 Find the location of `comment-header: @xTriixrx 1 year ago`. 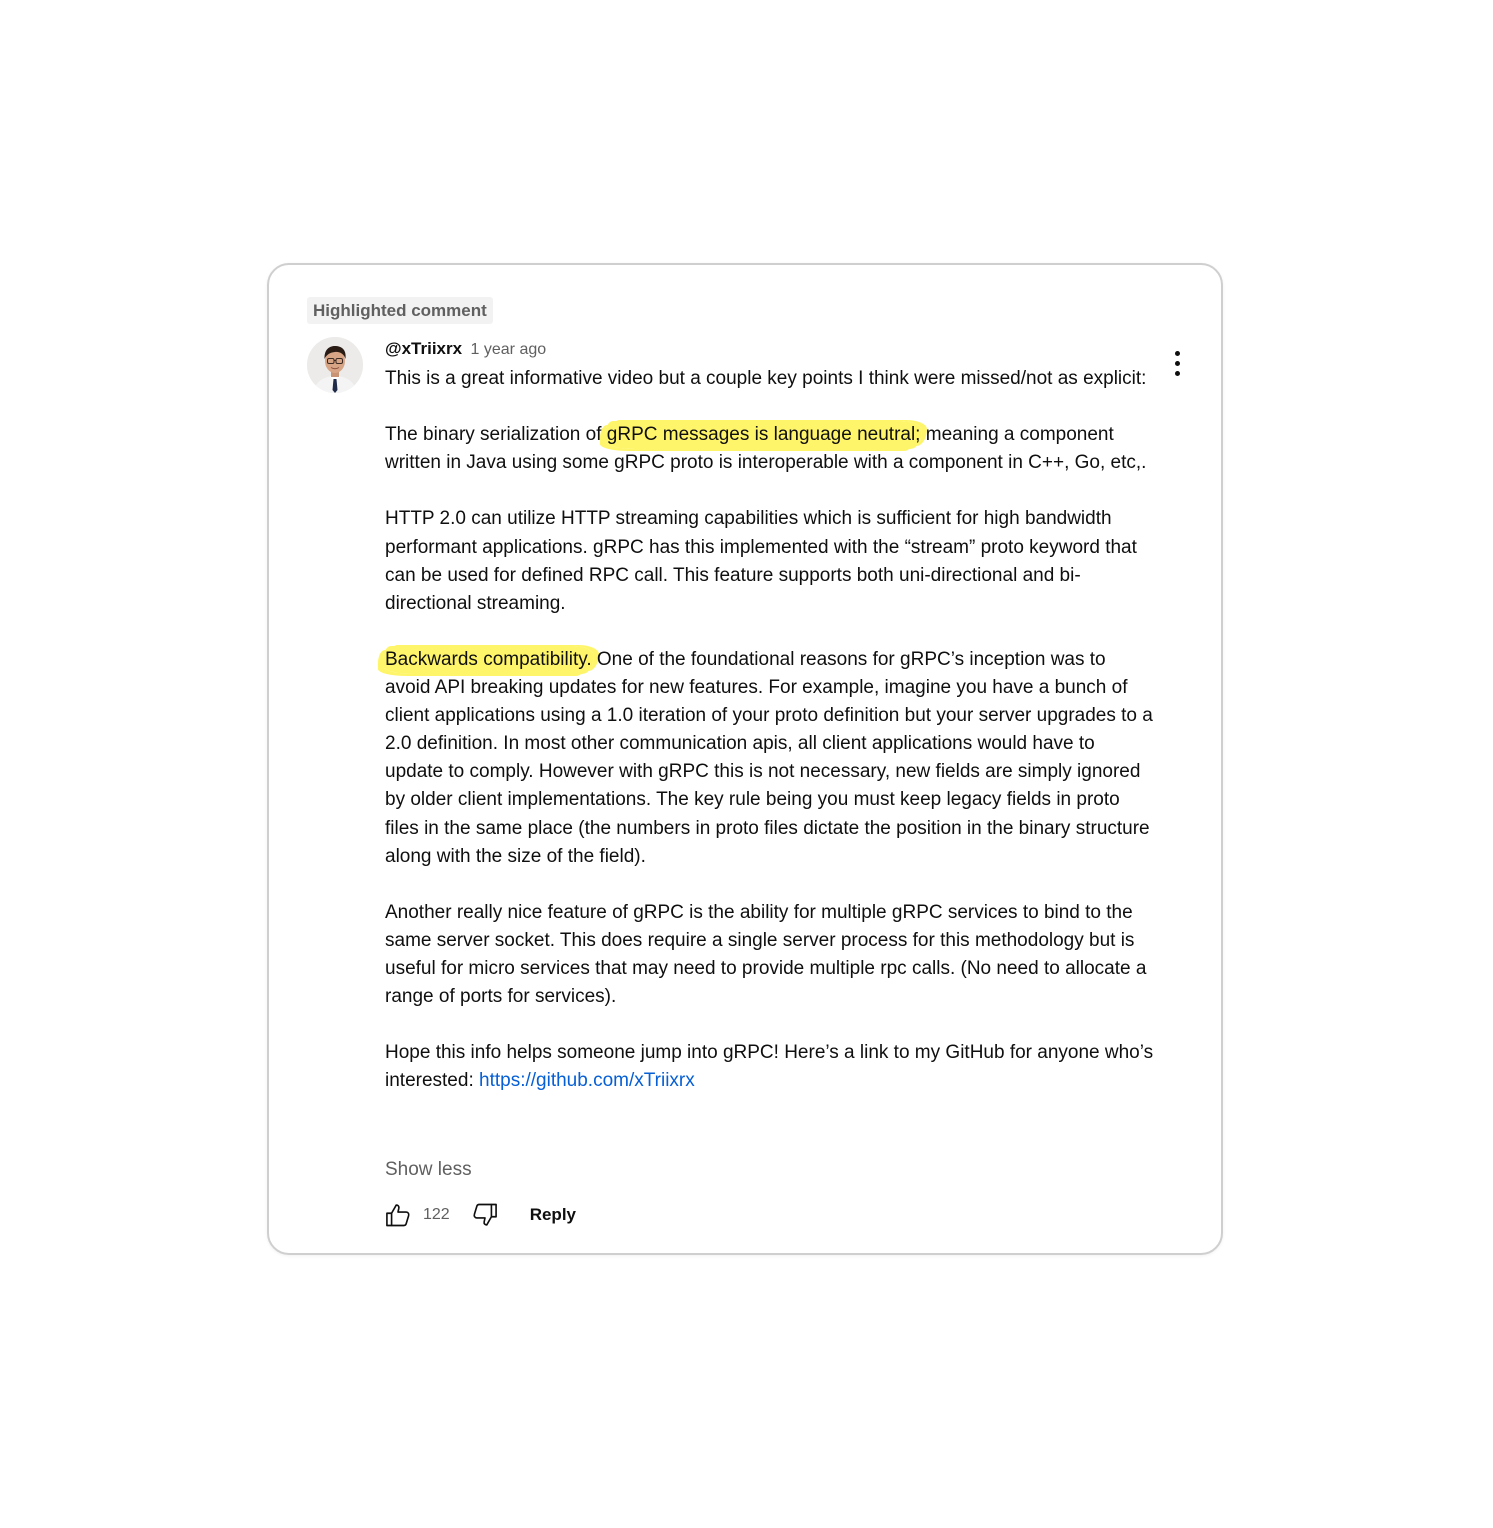

comment-header: @xTriixrx 1 year ago is located at coordinates (465, 349).